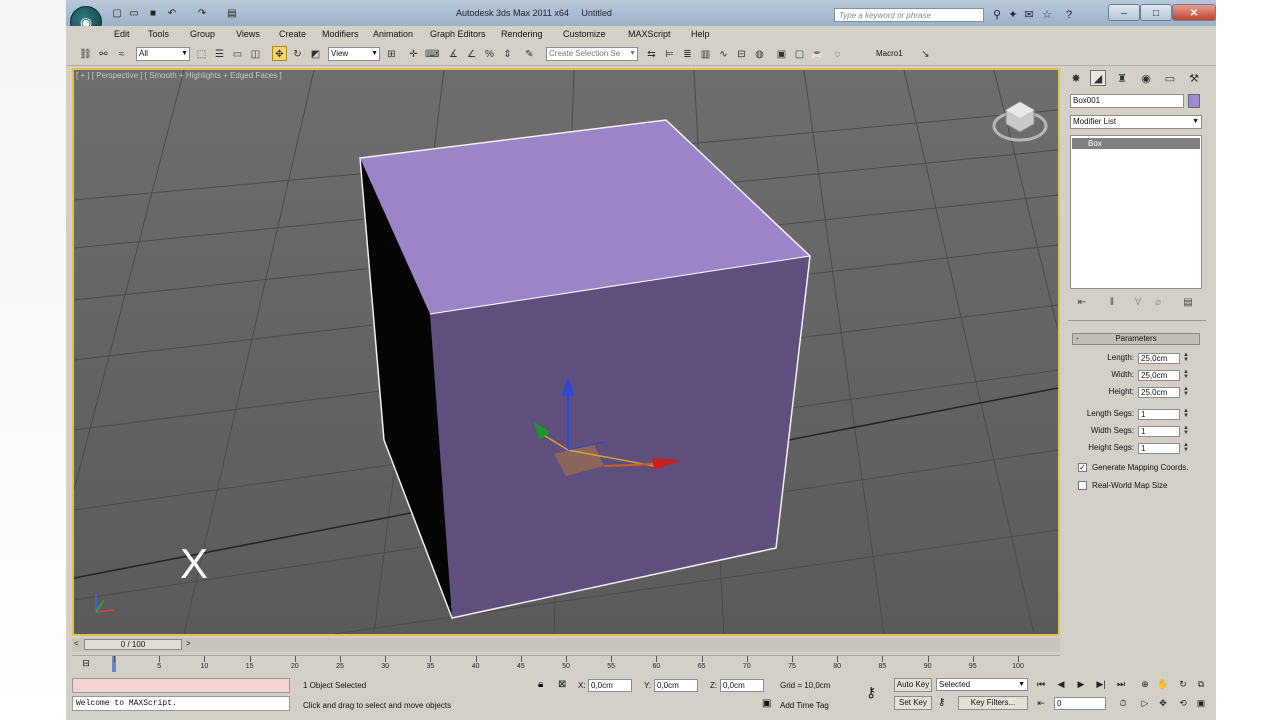  I want to click on layer-manager-icon: ≣, so click(687, 53).